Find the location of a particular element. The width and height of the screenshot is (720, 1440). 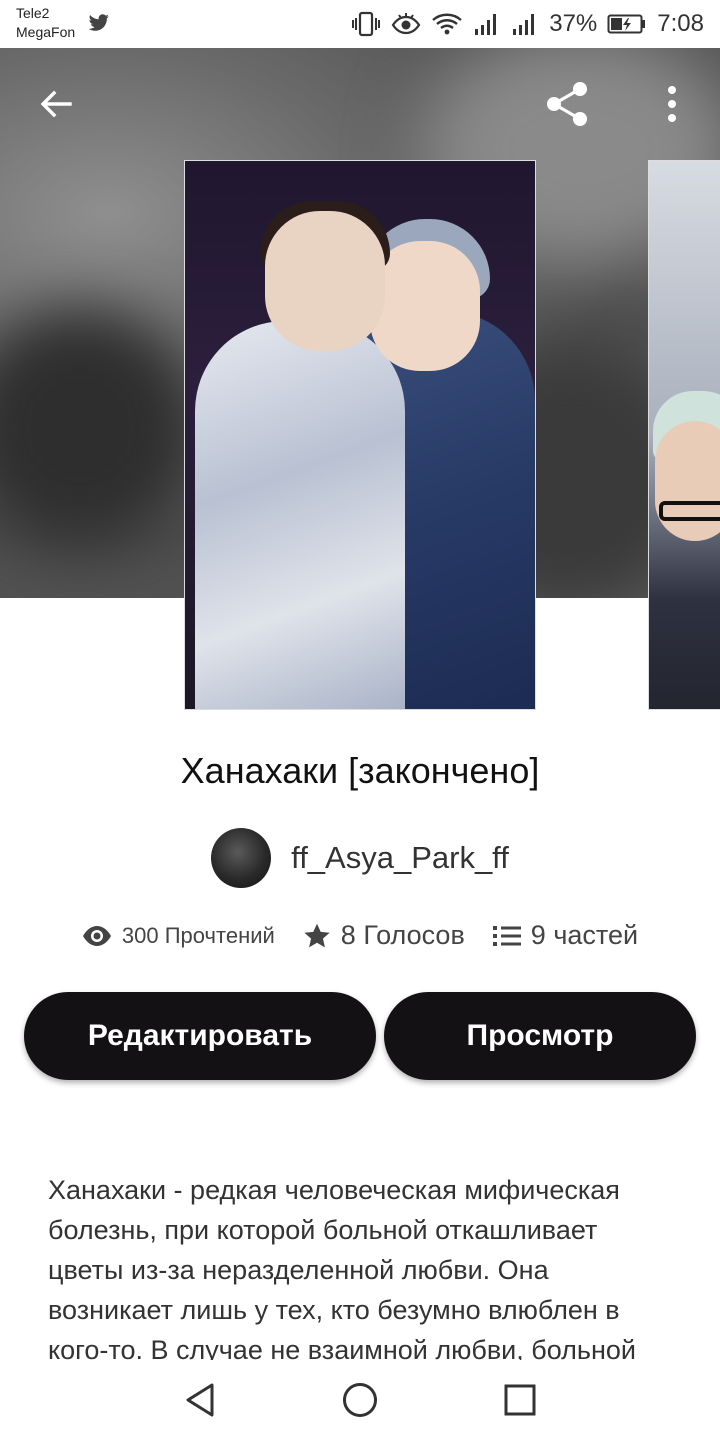

list-icon is located at coordinates (506, 935).